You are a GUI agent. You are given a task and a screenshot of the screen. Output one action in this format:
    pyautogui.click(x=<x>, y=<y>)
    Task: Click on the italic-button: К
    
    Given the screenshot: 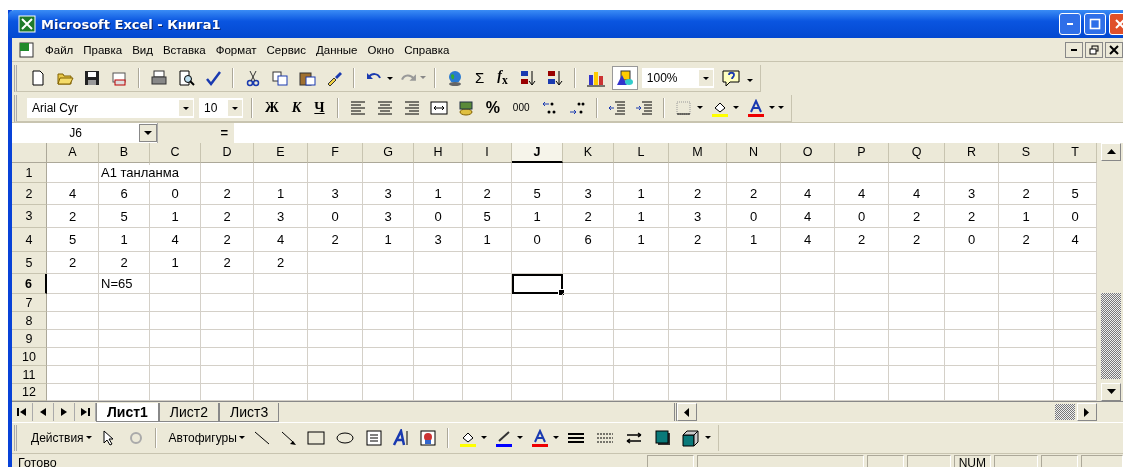 What is the action you would take?
    pyautogui.click(x=296, y=107)
    